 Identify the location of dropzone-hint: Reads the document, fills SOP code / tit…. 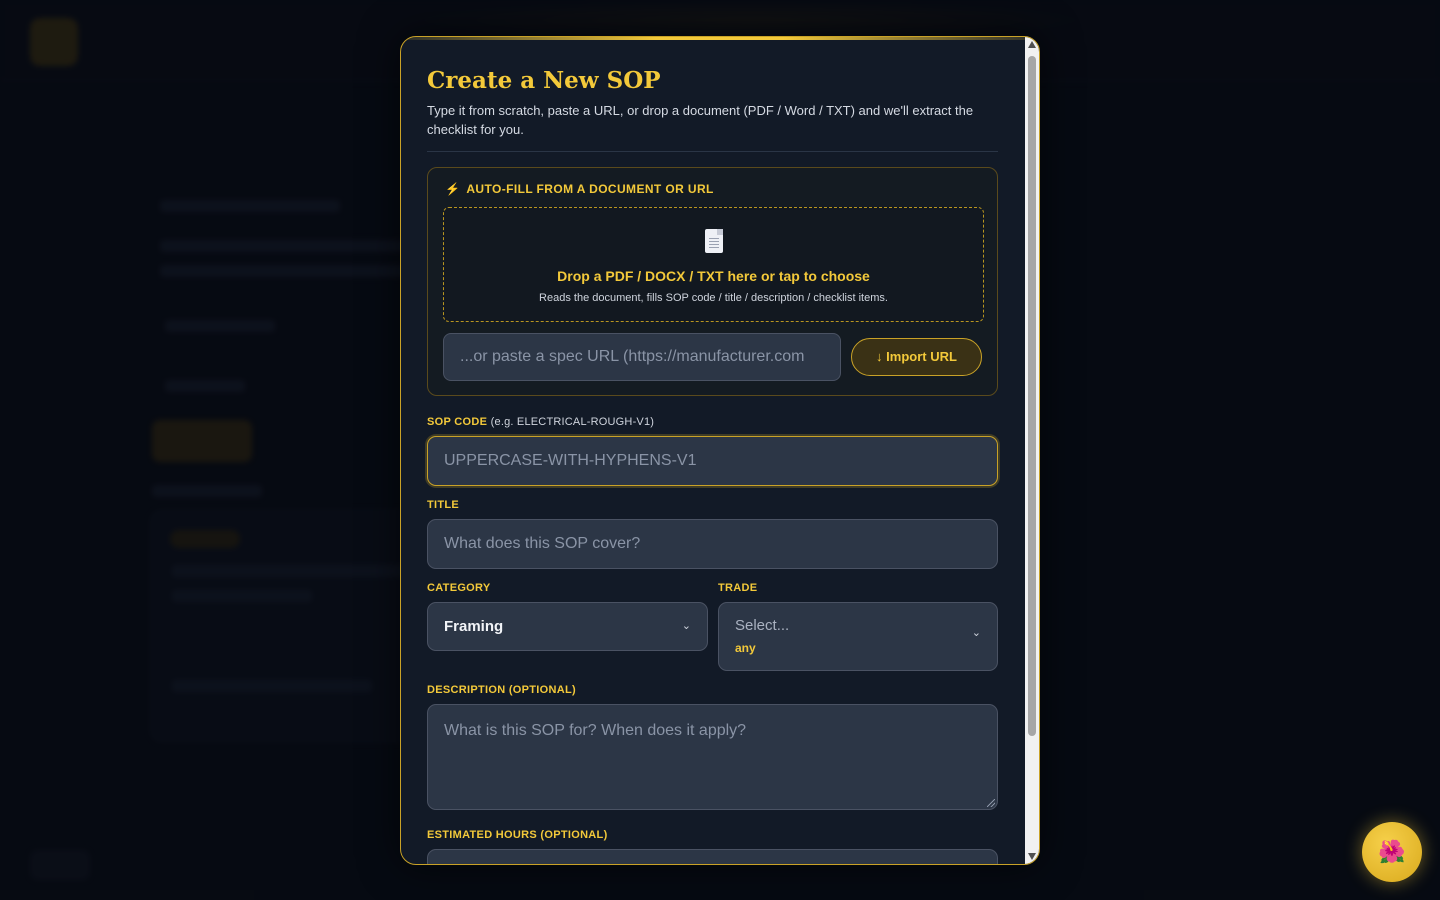
(713, 298).